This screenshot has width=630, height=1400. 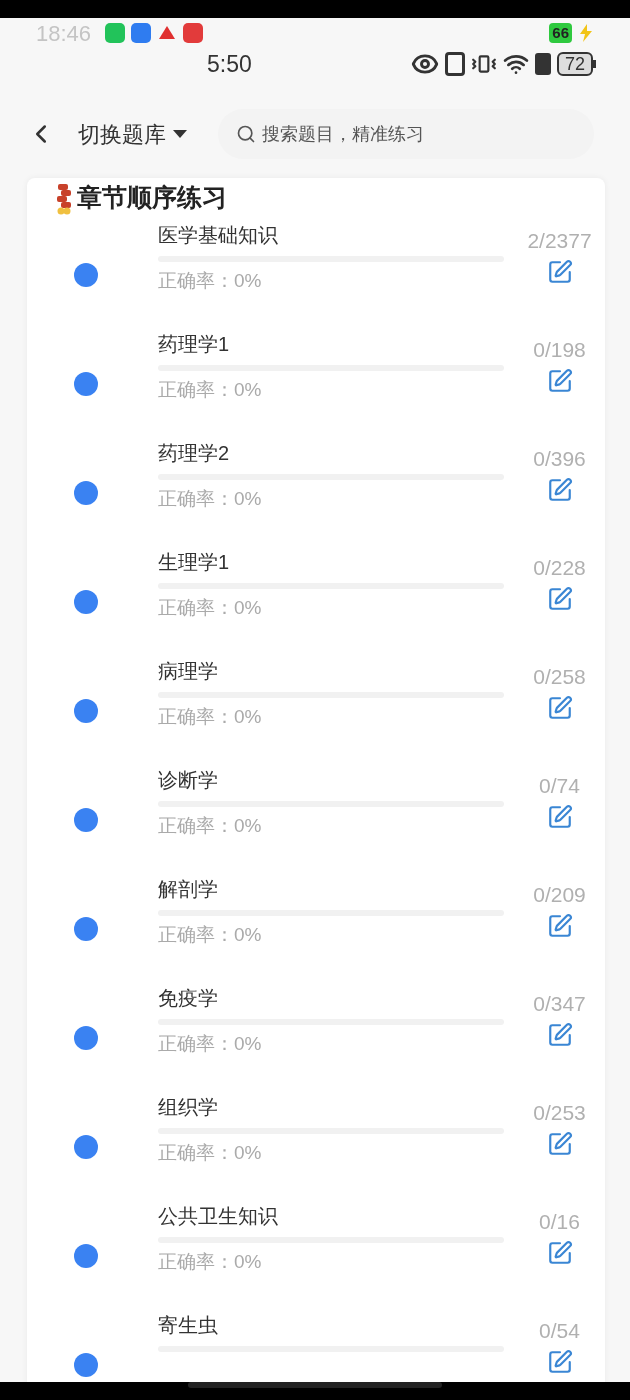 What do you see at coordinates (559, 241) in the screenshot?
I see `progress-count: 2/2377` at bounding box center [559, 241].